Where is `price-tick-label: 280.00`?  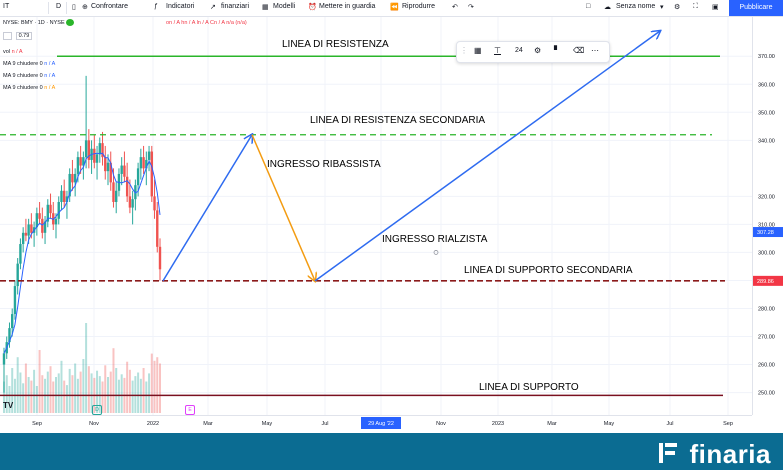 price-tick-label: 280.00 is located at coordinates (766, 309).